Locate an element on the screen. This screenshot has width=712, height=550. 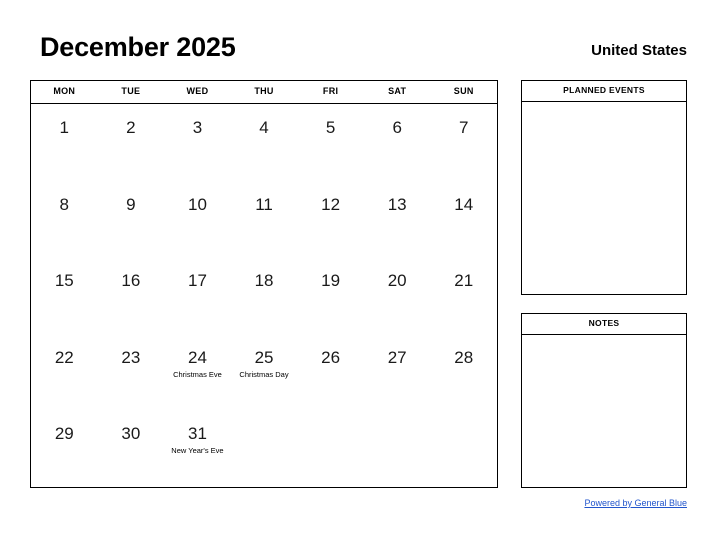
calendar-day-cell: 24 Christmas Eve is located at coordinates (197, 372).